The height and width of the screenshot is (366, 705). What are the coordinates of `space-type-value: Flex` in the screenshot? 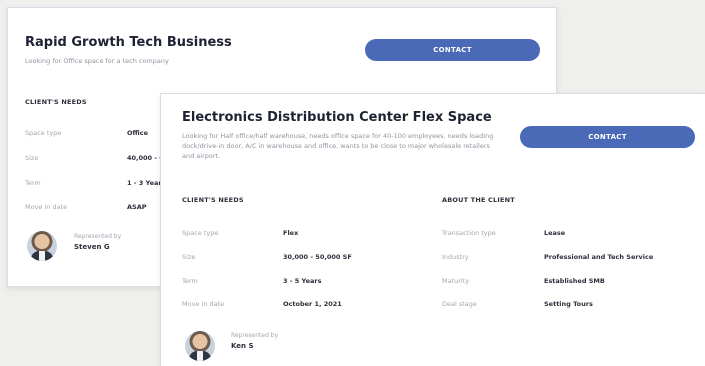 It's located at (291, 233).